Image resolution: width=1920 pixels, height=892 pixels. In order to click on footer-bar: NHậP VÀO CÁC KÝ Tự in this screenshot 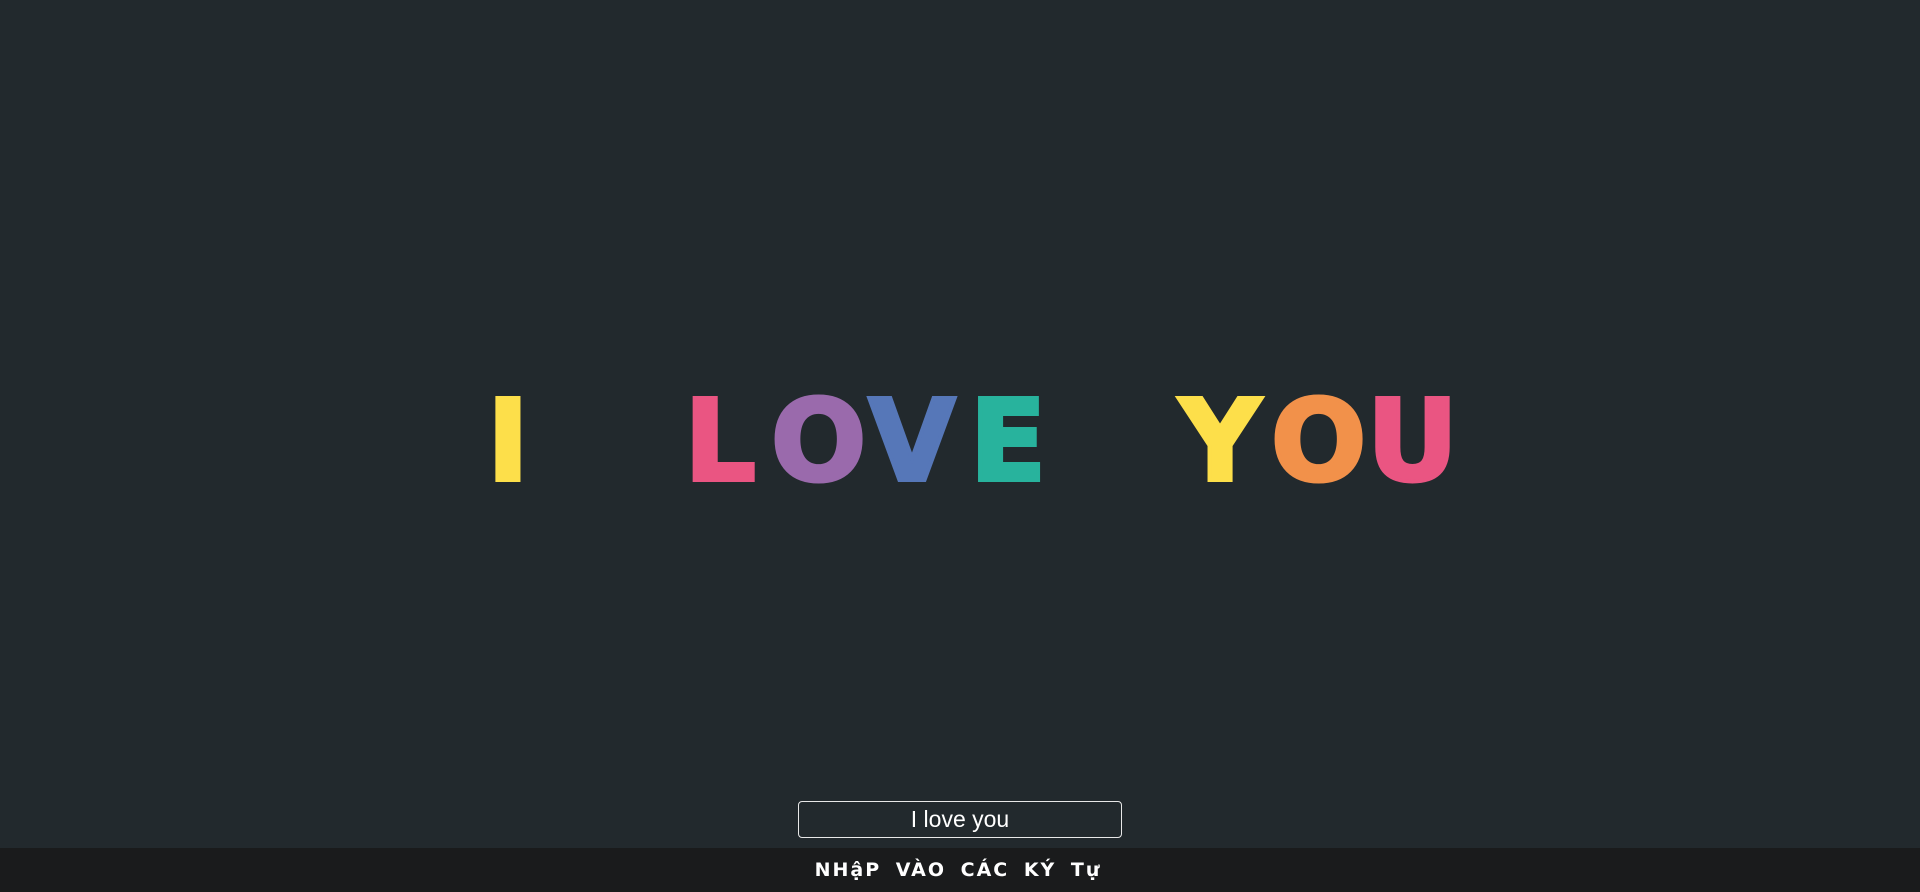, I will do `click(960, 870)`.